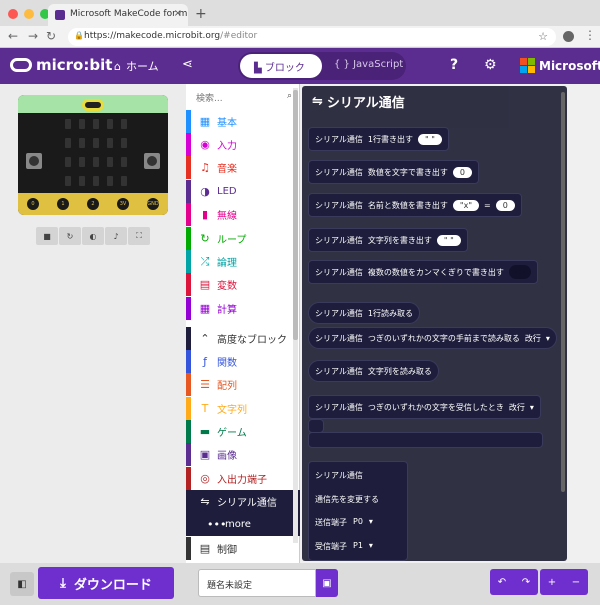  I want to click on toolbox-category-8: ▤ 変数, so click(243, 284).